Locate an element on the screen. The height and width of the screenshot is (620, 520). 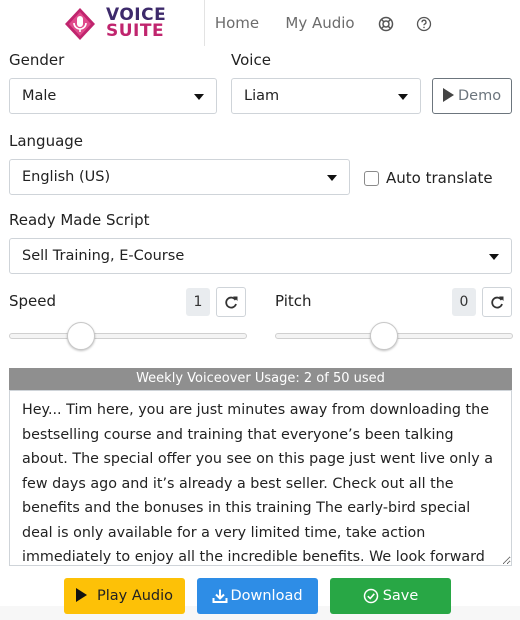
script-select-value: Sell Training, E-Course is located at coordinates (103, 256).